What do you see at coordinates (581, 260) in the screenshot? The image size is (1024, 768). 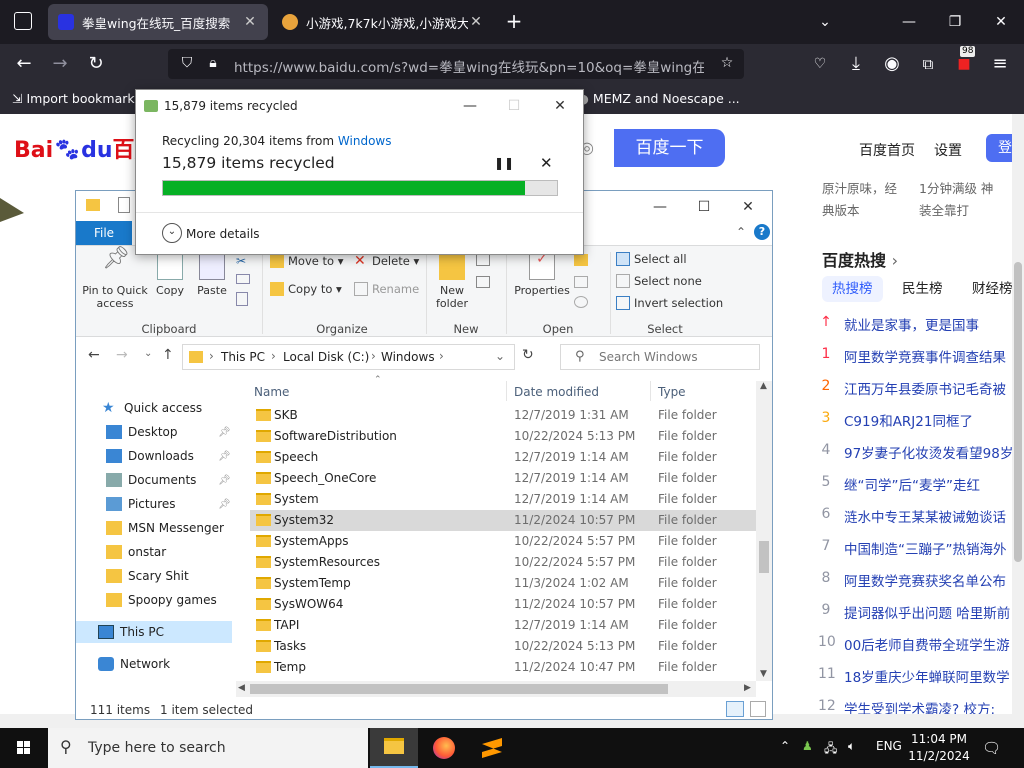 I see `open-icon` at bounding box center [581, 260].